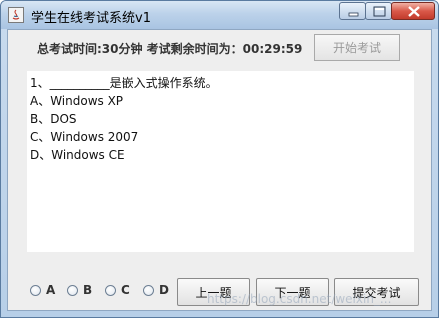 The height and width of the screenshot is (318, 439). I want to click on radio-label: C, so click(125, 290).